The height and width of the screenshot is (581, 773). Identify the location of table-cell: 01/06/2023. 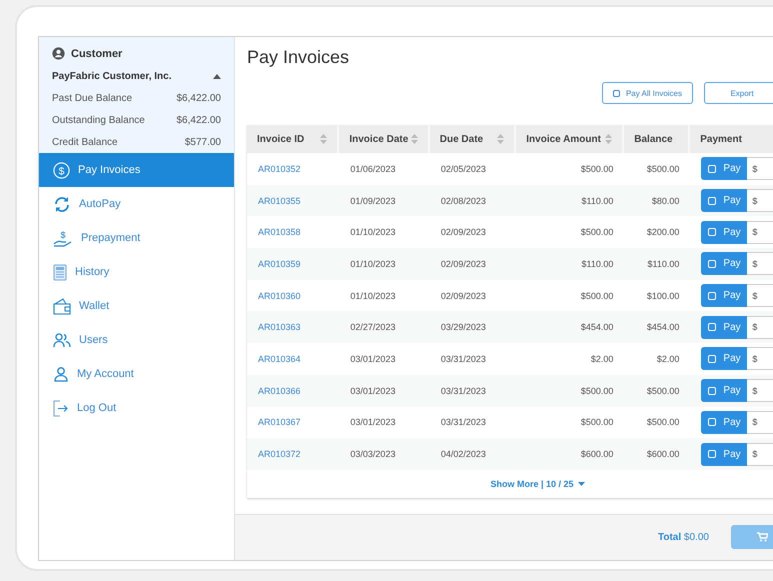
(373, 169).